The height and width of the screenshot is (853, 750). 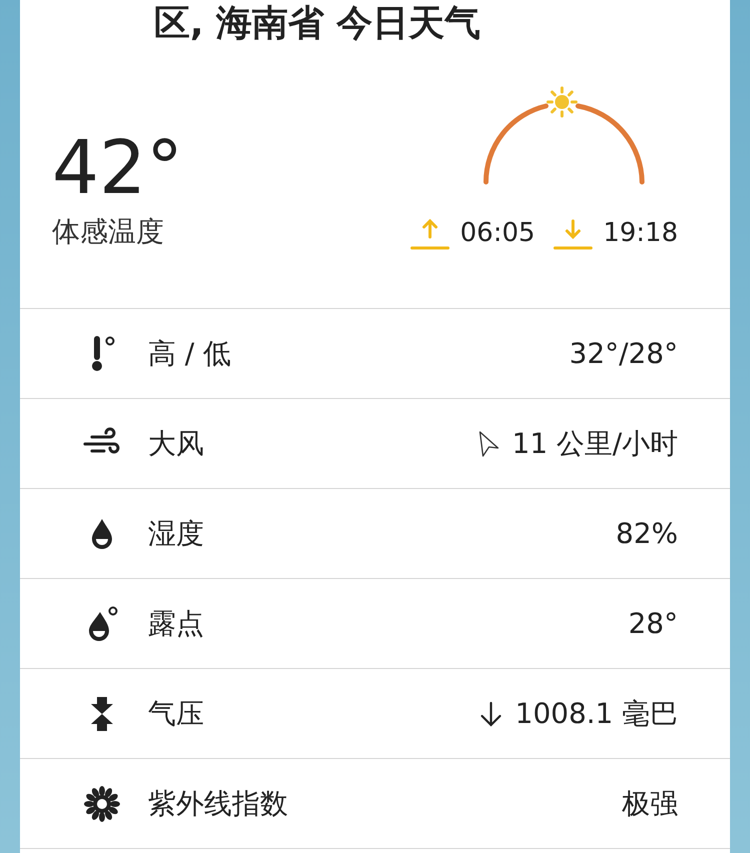 What do you see at coordinates (317, 24) in the screenshot?
I see `page-title: 区, 海南省 今日天气` at bounding box center [317, 24].